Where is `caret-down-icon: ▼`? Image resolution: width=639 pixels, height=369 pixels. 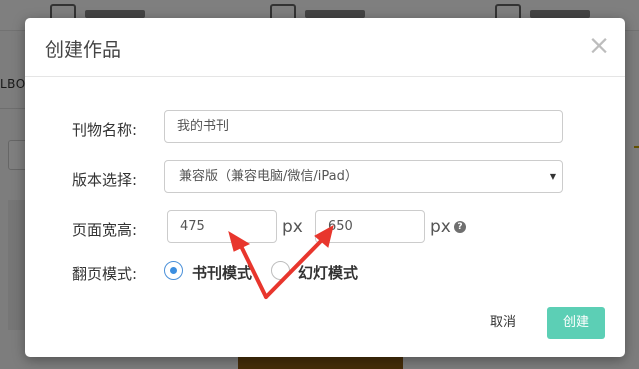
caret-down-icon: ▼ is located at coordinates (552, 176).